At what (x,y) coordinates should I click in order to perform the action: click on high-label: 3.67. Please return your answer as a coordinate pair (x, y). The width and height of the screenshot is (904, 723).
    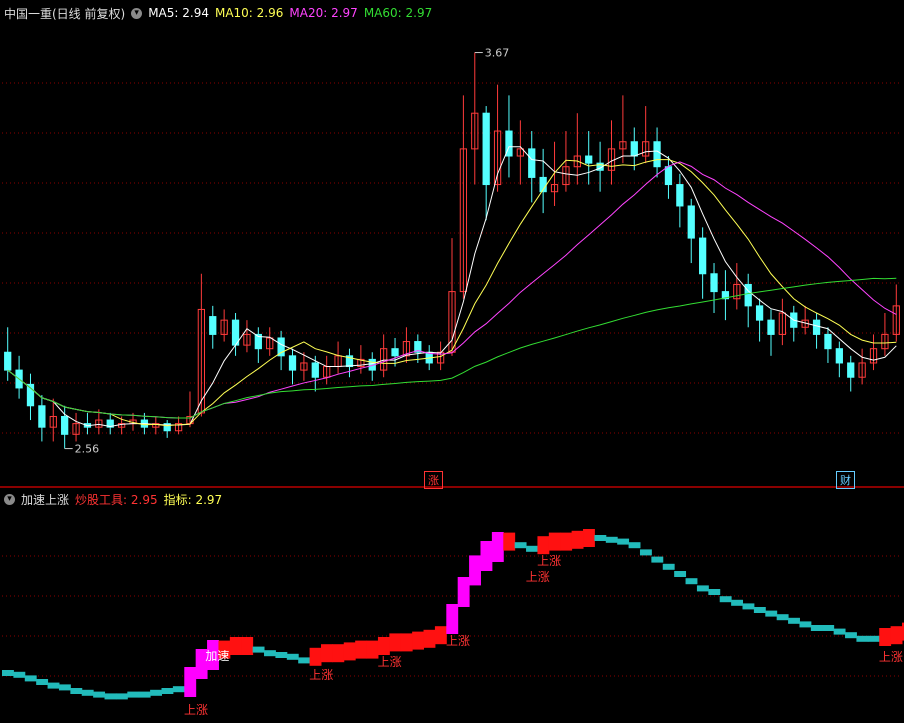
    Looking at the image, I should click on (497, 53).